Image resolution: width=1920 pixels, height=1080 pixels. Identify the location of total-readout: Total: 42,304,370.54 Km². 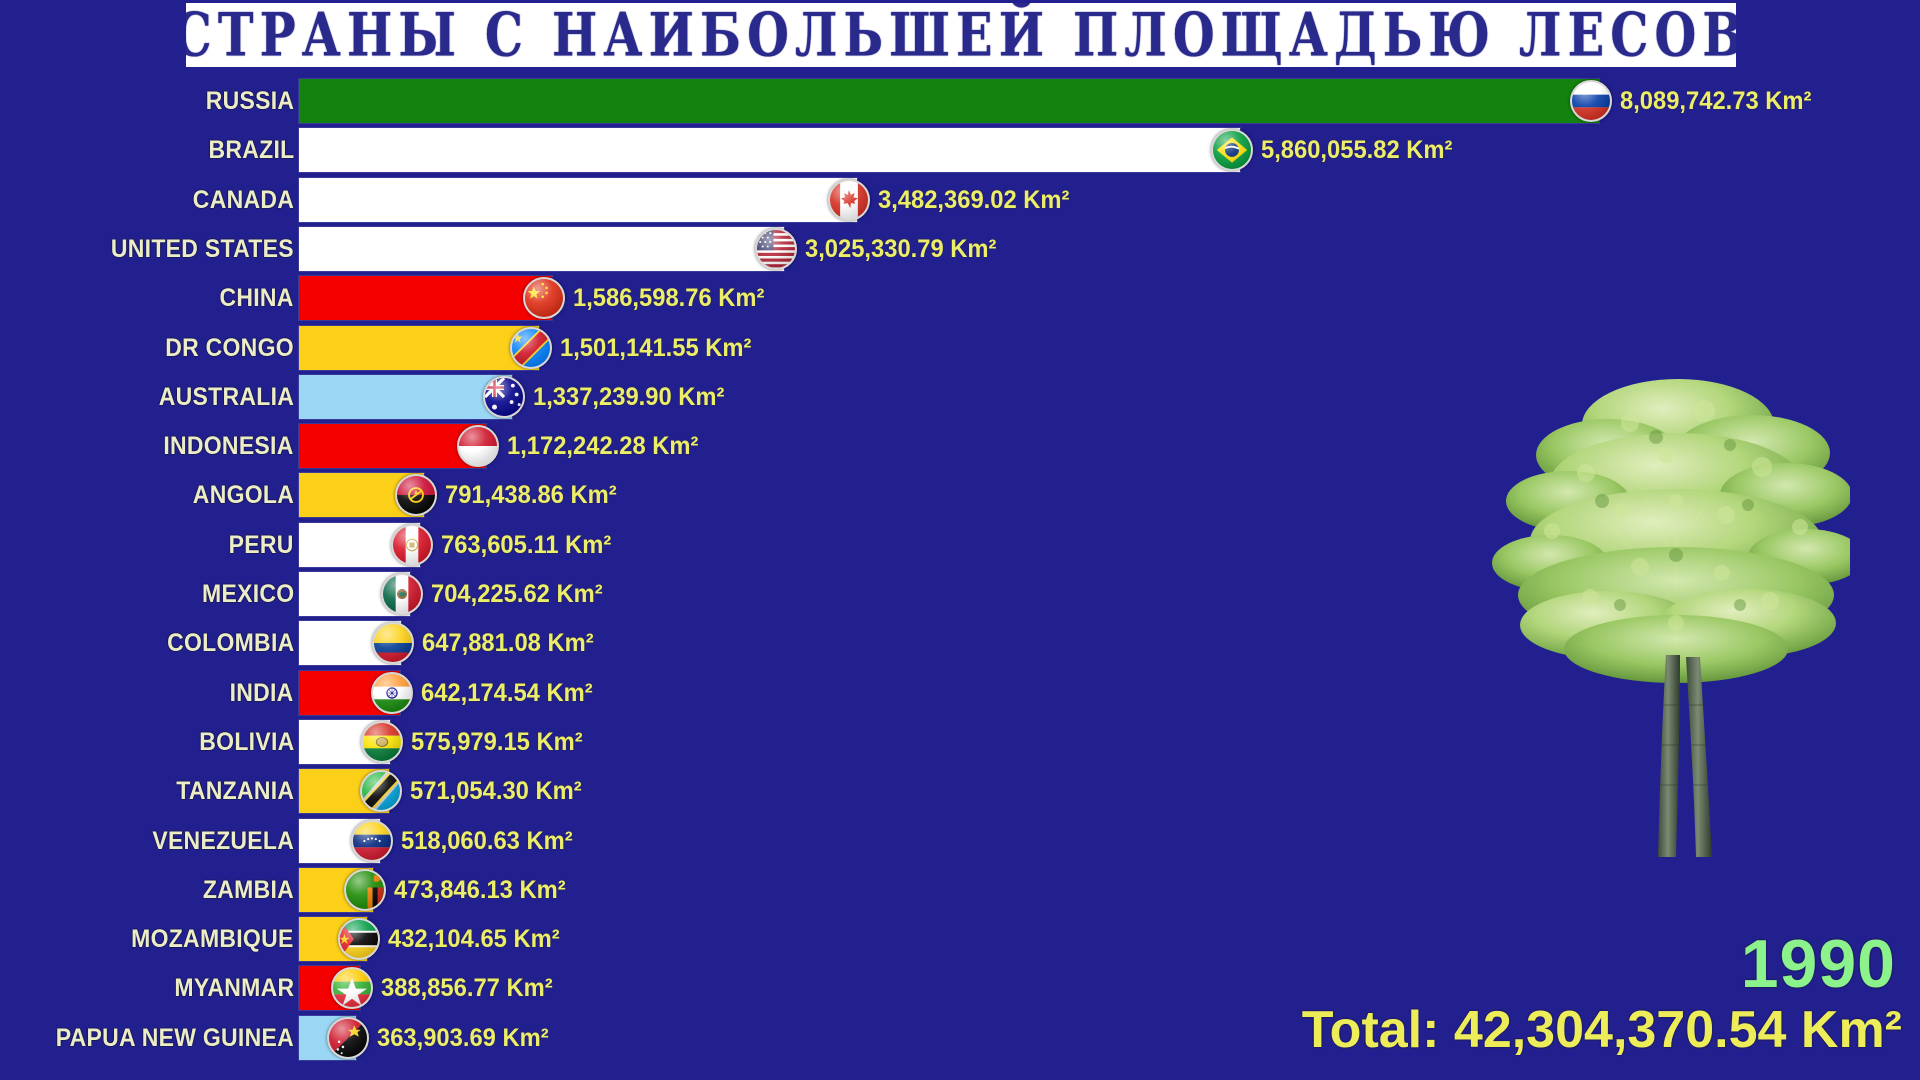
(1601, 1030).